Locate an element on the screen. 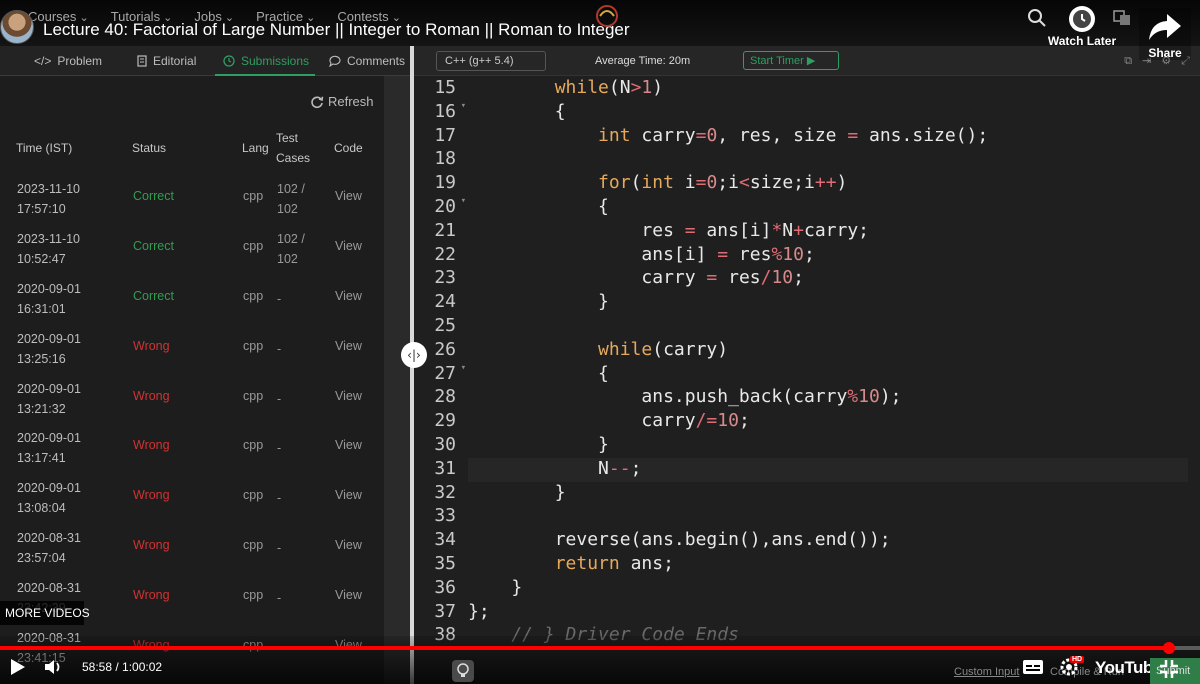 The image size is (1200, 684). submission-test-cases: 102 /102 is located at coordinates (291, 248).